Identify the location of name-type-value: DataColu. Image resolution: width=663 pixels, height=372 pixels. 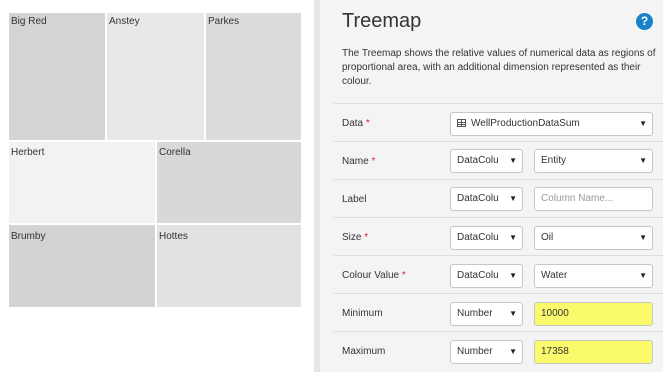
(478, 160).